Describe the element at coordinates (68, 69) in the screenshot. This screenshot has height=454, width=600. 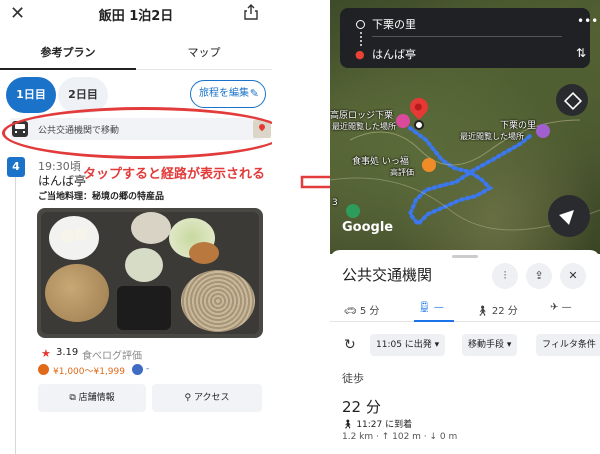
I see `tab-indicator` at that location.